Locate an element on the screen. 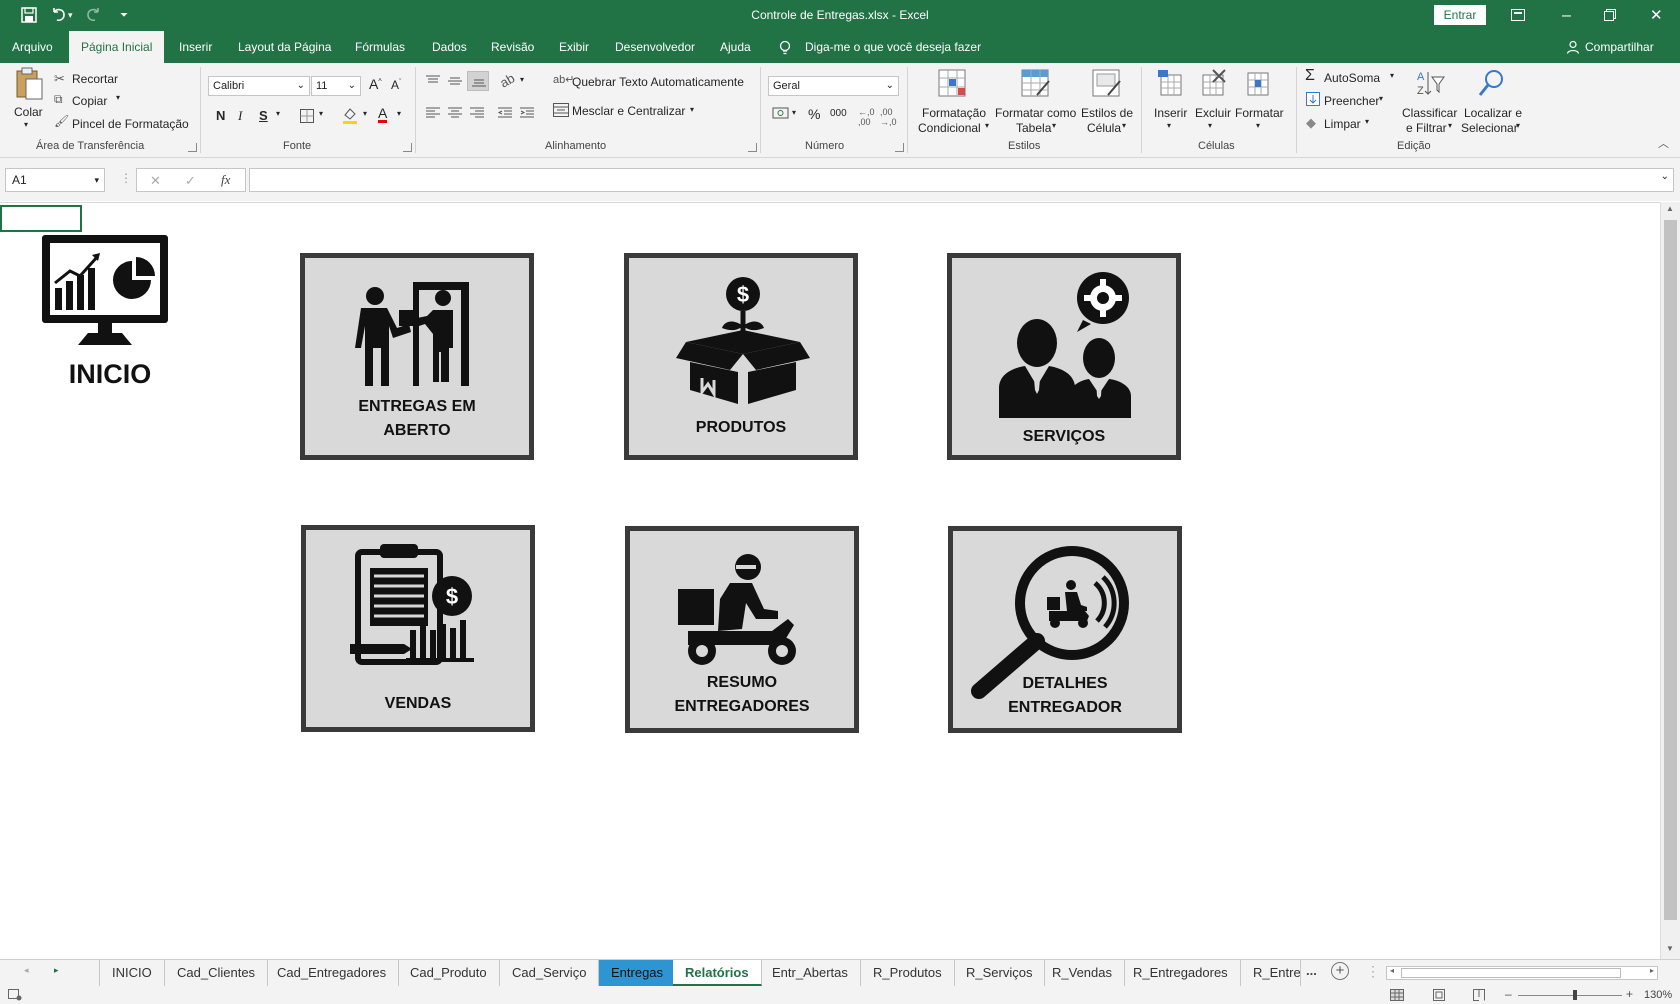 This screenshot has width=1680, height=1004. name-box: A1 ▾ is located at coordinates (55, 180).